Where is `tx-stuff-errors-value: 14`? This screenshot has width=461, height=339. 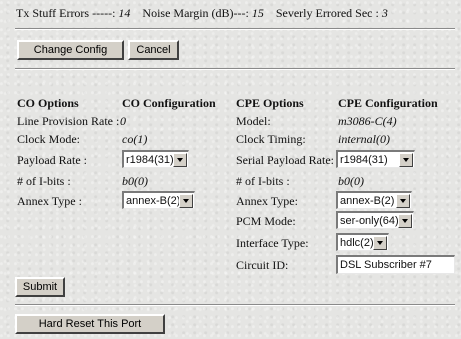
tx-stuff-errors-value: 14 is located at coordinates (124, 13).